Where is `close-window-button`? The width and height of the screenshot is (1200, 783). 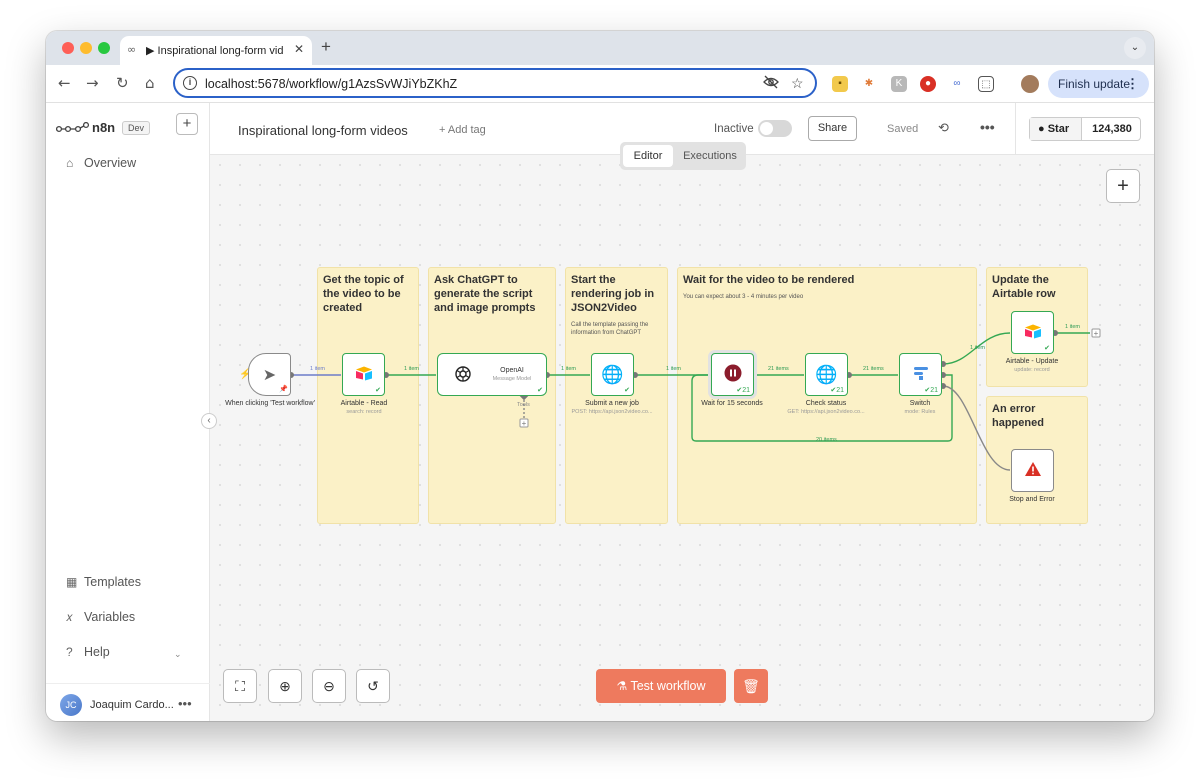
close-window-button is located at coordinates (68, 48).